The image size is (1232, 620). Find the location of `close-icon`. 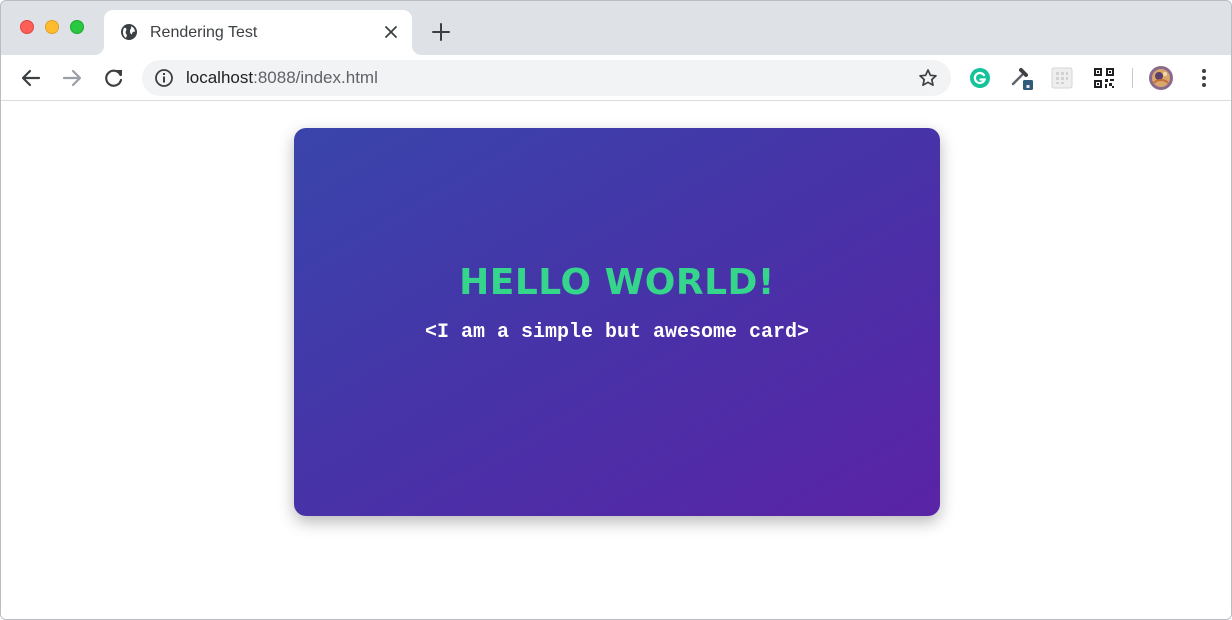

close-icon is located at coordinates (391, 32).